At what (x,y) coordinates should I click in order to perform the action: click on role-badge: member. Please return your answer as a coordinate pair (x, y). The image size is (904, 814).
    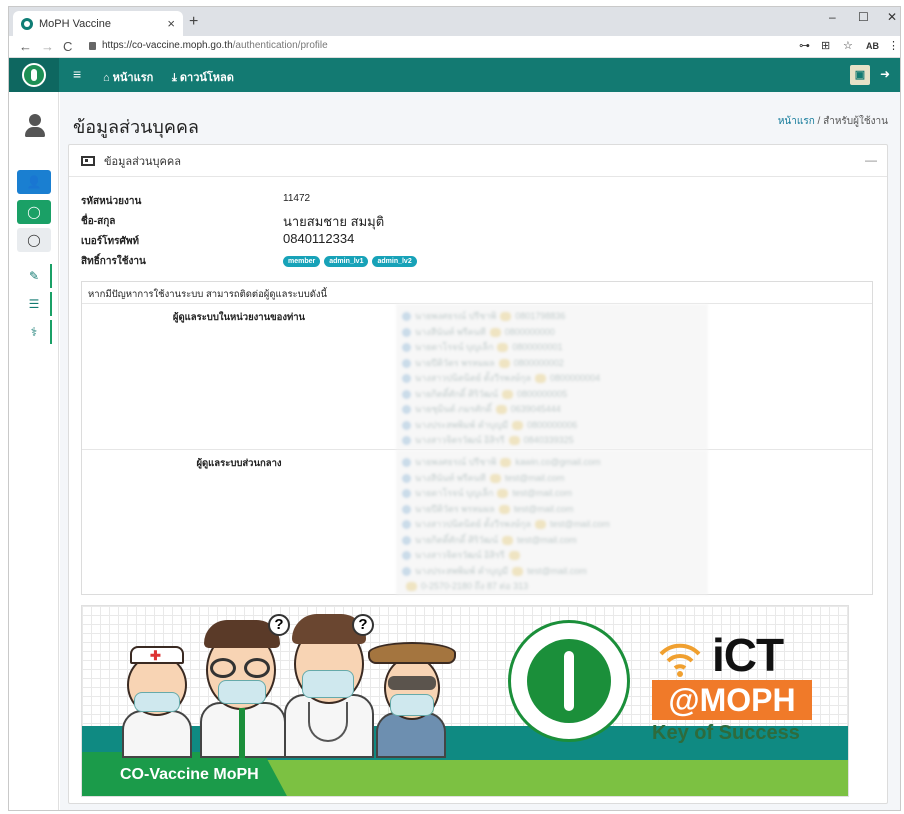
    Looking at the image, I should click on (302, 261).